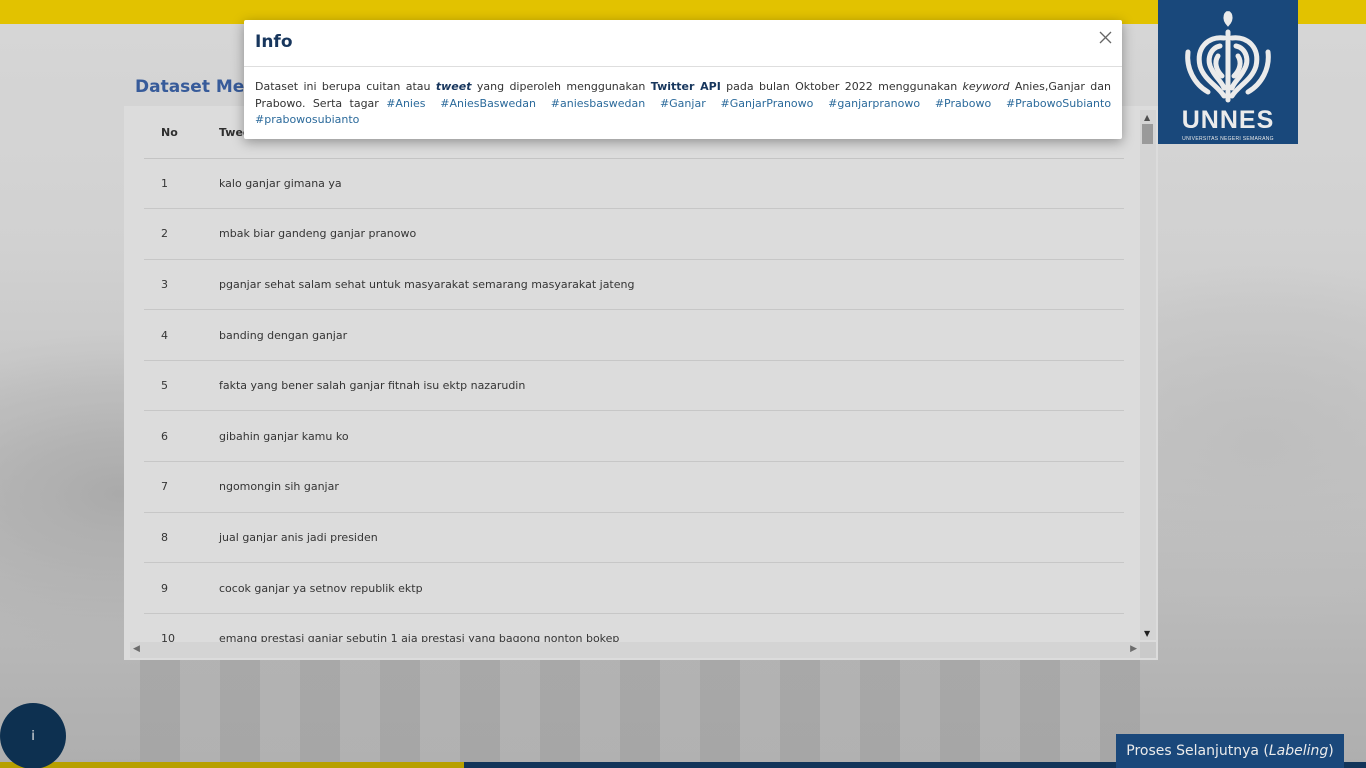 The image size is (1366, 768). I want to click on hashtag-link: #PrabowoSubianto, so click(1058, 103).